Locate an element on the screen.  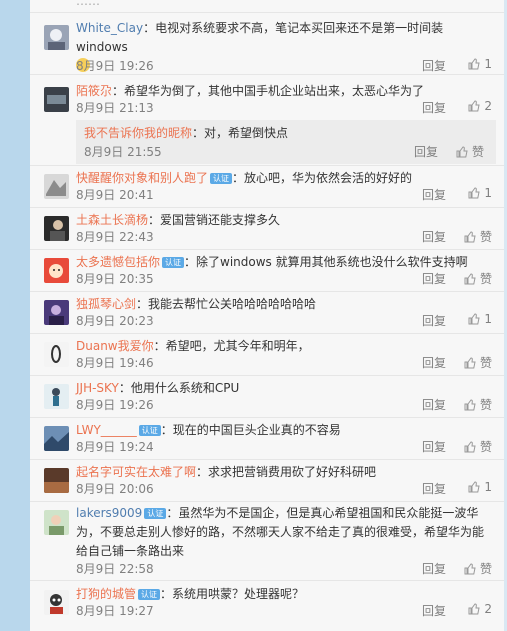
username: LWY______ is located at coordinates (106, 430).